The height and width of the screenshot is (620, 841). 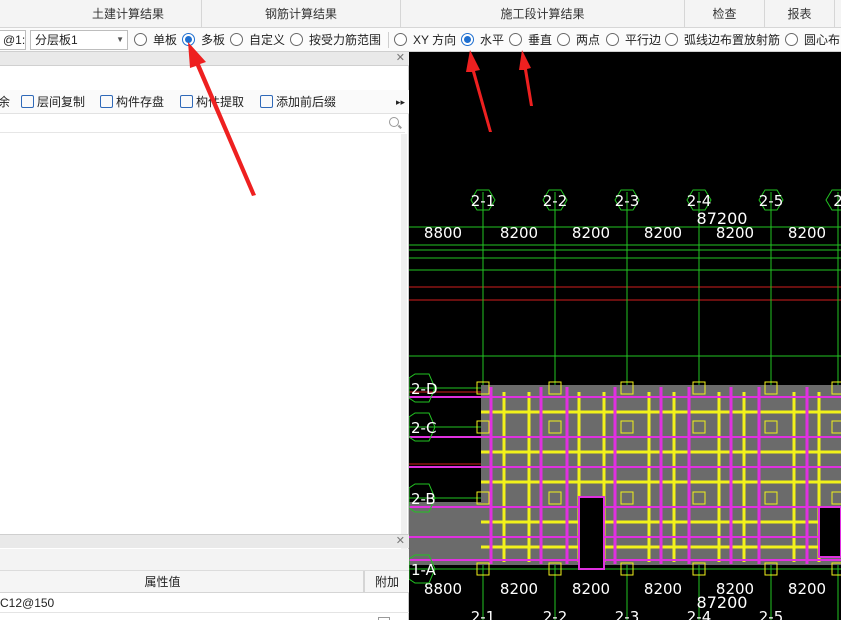 What do you see at coordinates (515, 39) in the screenshot?
I see `radio-vertical` at bounding box center [515, 39].